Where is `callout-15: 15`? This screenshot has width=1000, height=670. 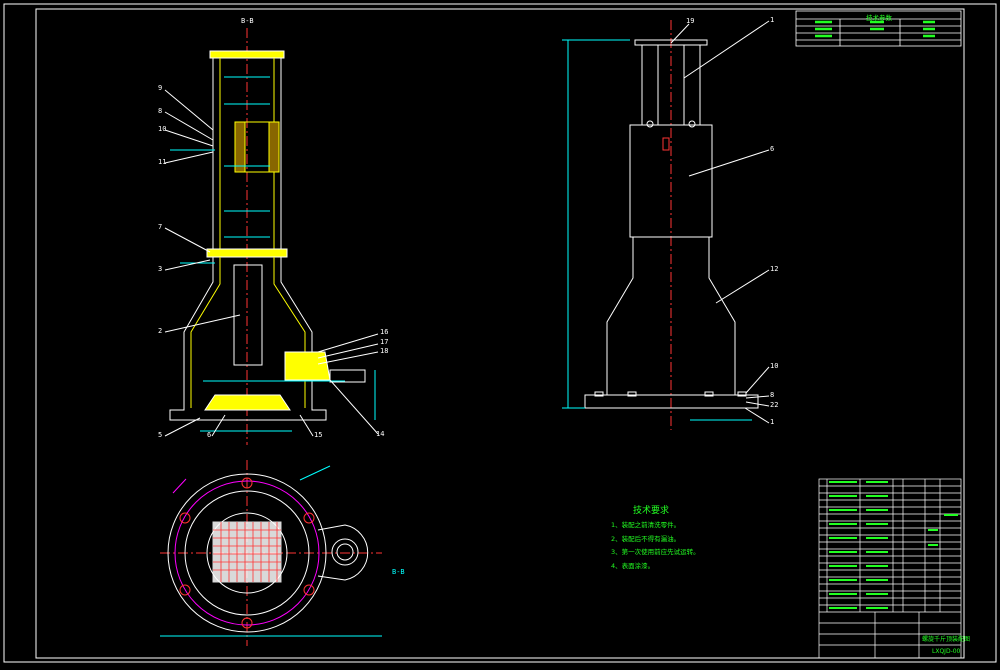 callout-15: 15 is located at coordinates (318, 435).